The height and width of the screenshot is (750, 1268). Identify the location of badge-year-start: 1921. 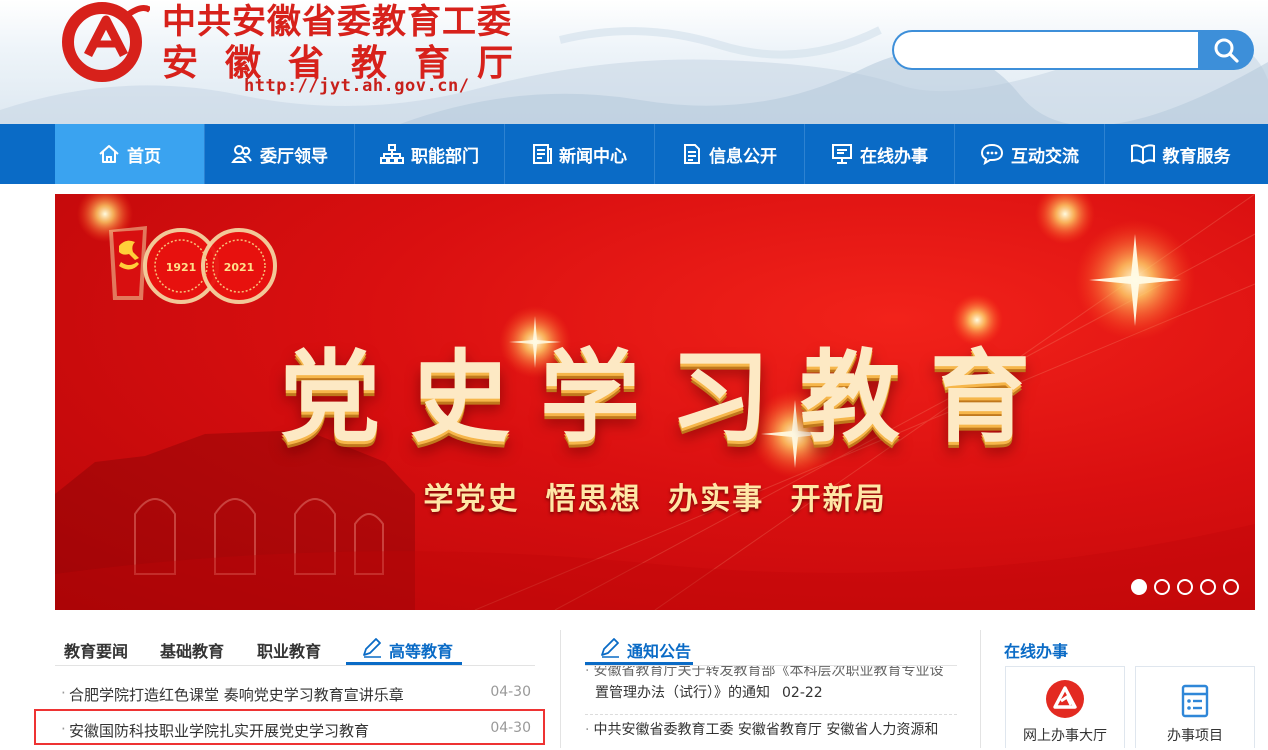
(181, 267).